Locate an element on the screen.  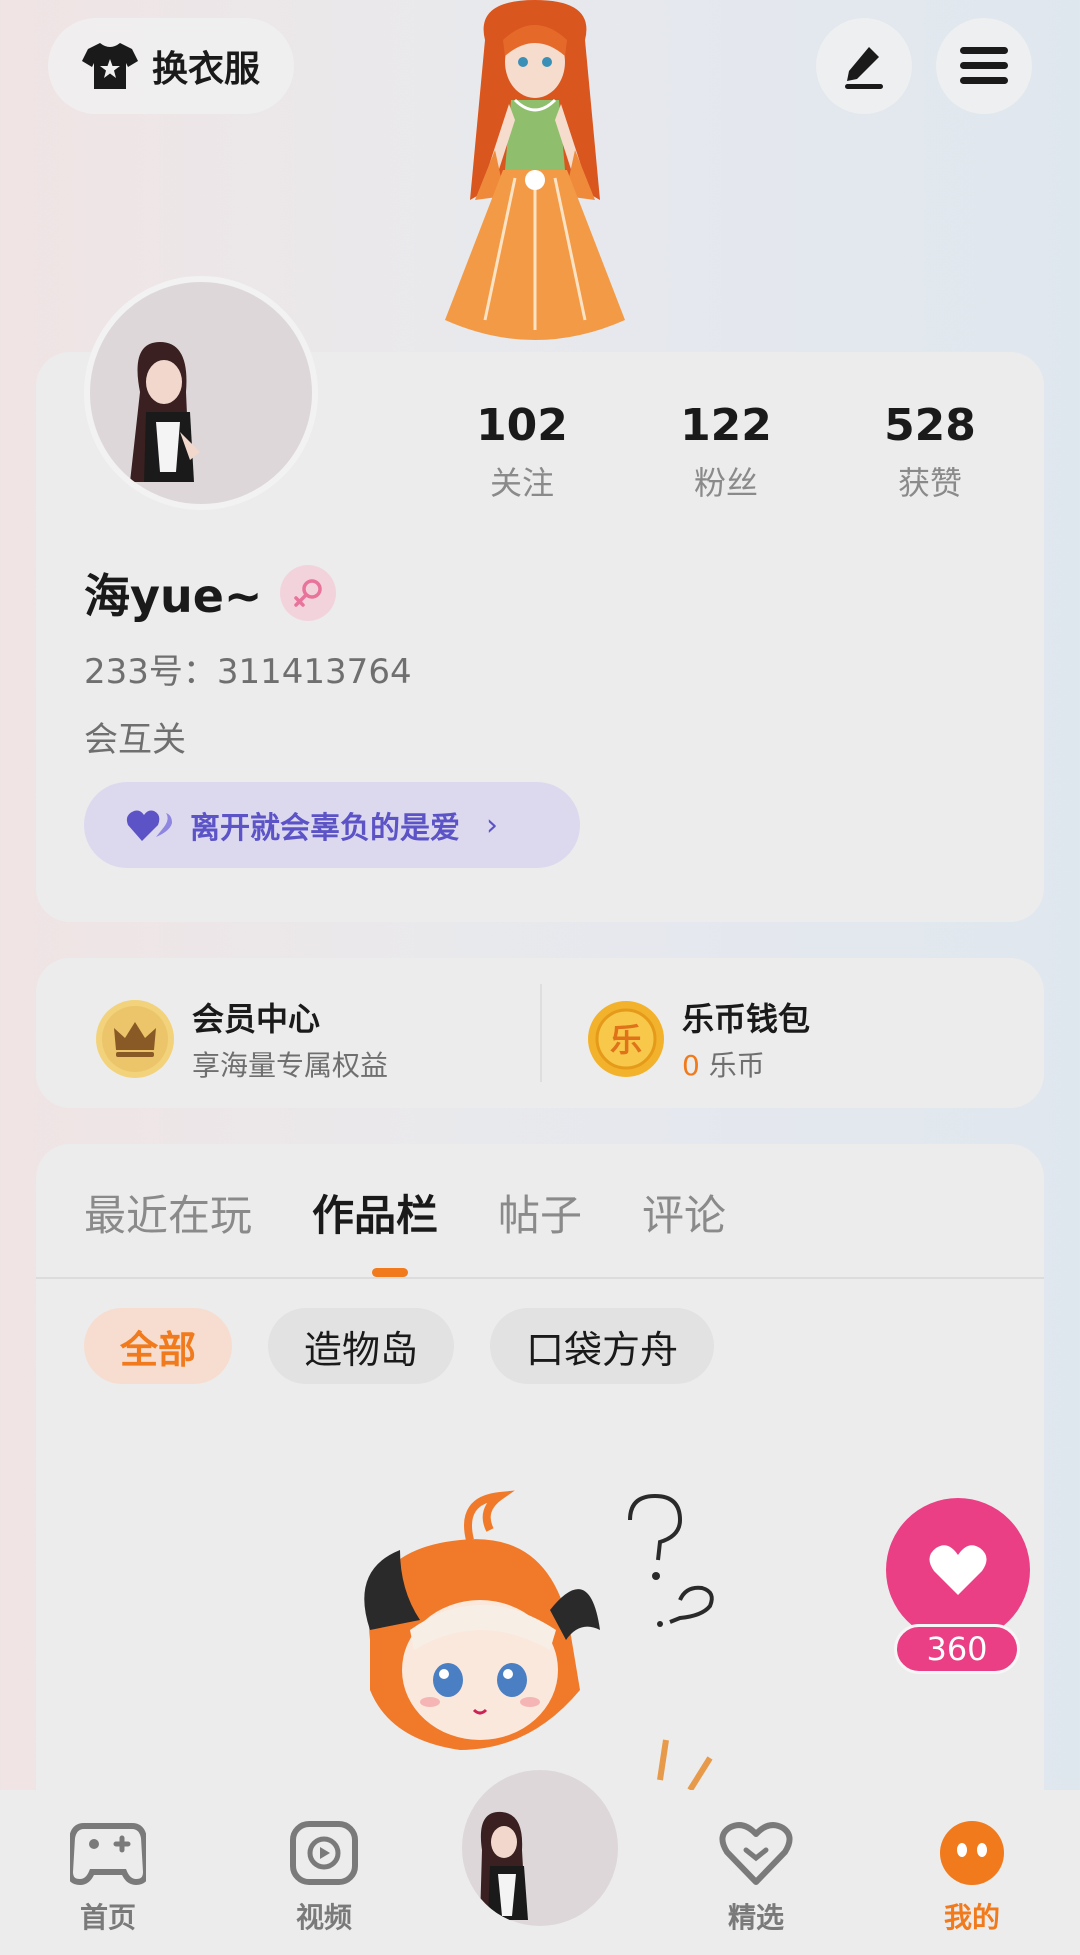
wallet: 乐 乐币钱包 0 乐币 is located at coordinates (699, 1039).